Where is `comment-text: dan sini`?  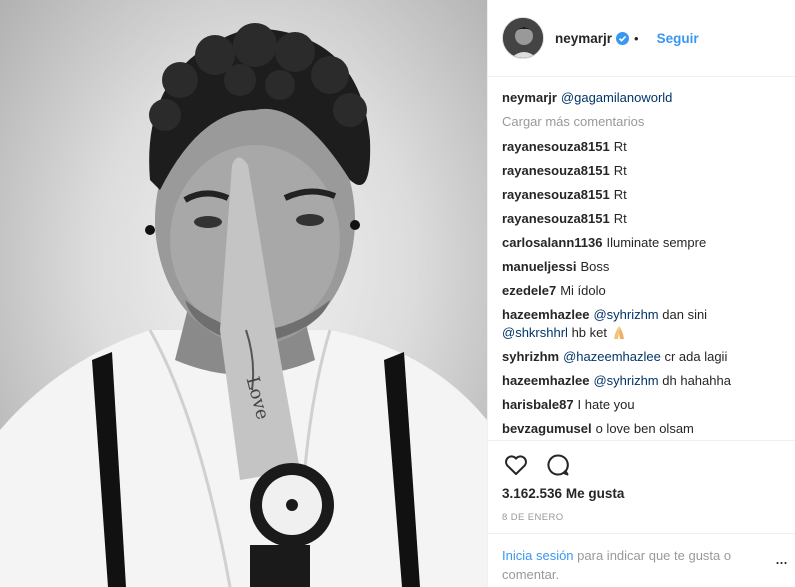
comment-text: dan sini is located at coordinates (685, 314).